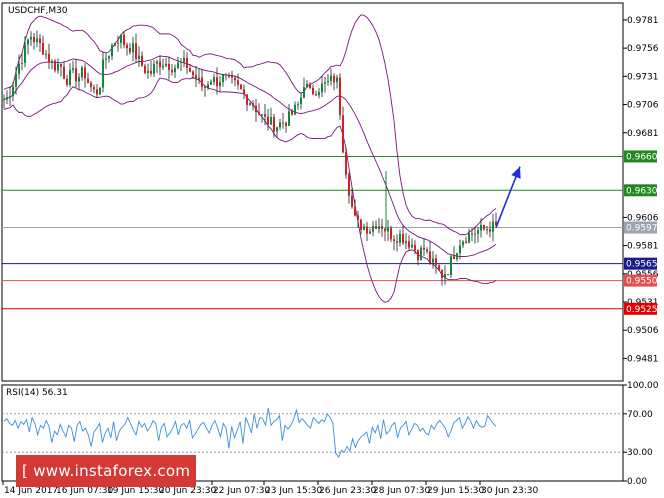 This screenshot has width=664, height=498. I want to click on price-tick-label: 0.9706, so click(643, 106).